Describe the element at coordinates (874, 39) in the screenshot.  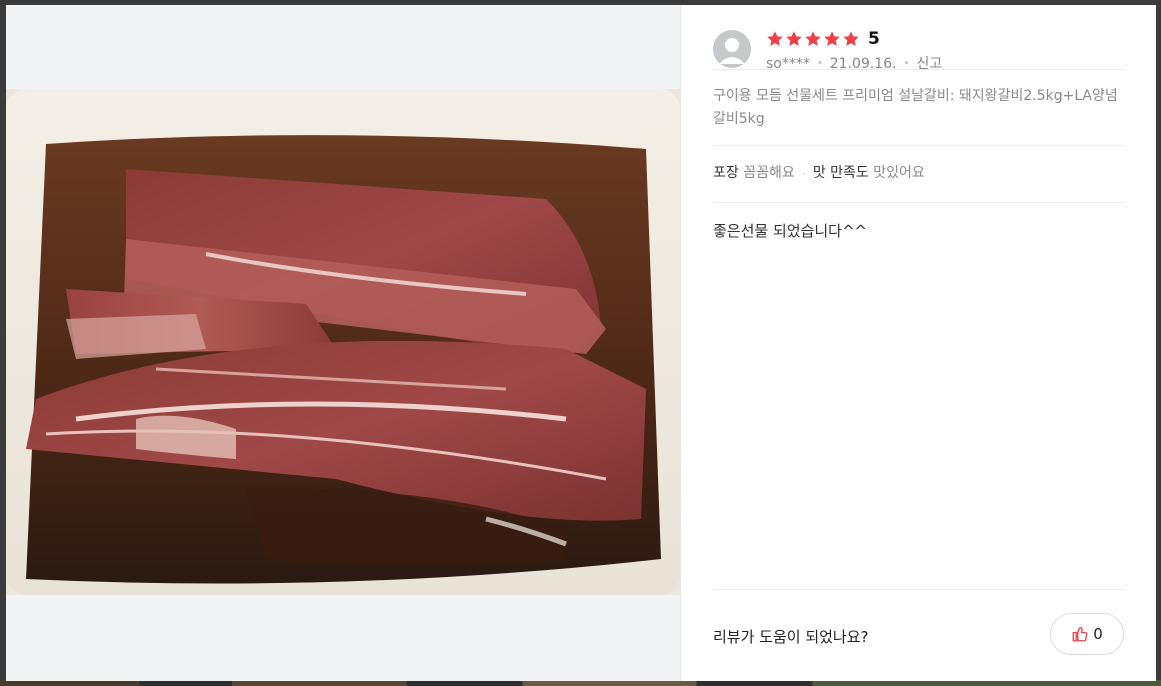
I see `rating-value: 5` at that location.